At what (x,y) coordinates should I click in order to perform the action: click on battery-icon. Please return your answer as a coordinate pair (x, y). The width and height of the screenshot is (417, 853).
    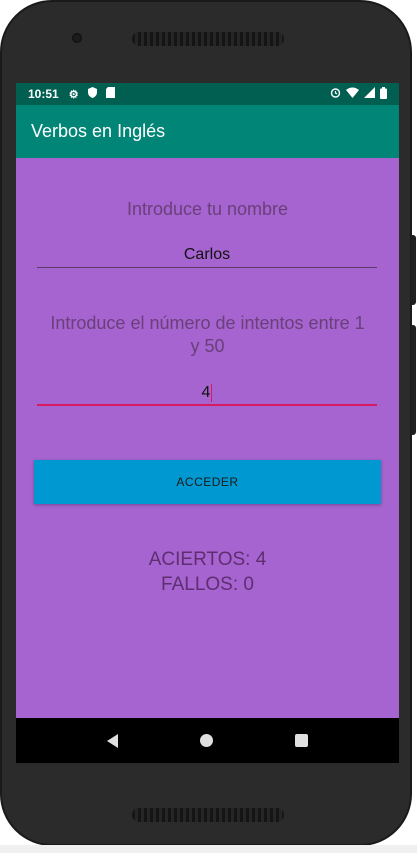
    Looking at the image, I should click on (383, 94).